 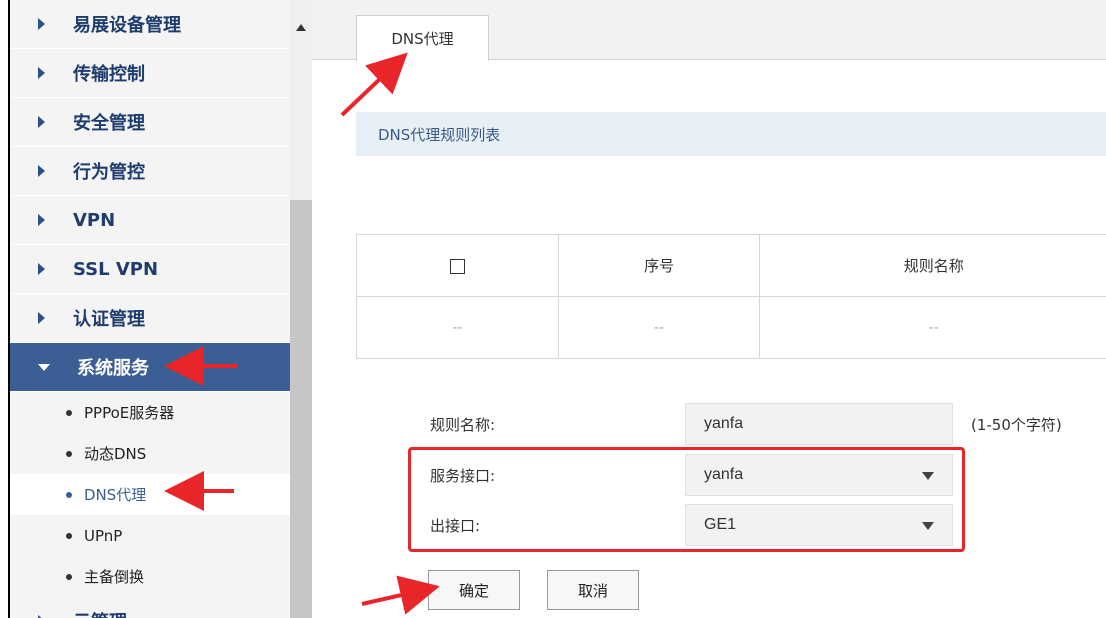 What do you see at coordinates (150, 73) in the screenshot?
I see `sidebar-item-transport: 传输控制` at bounding box center [150, 73].